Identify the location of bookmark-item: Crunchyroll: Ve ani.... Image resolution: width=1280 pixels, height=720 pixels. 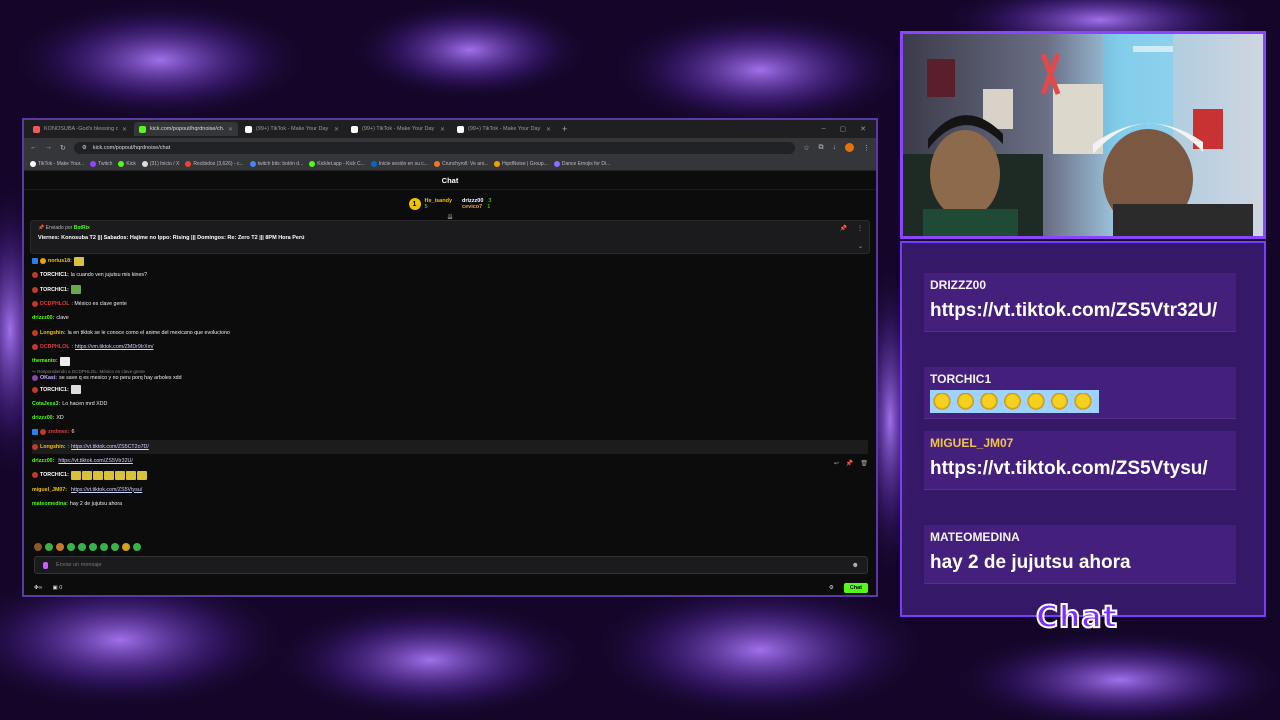
(460, 163).